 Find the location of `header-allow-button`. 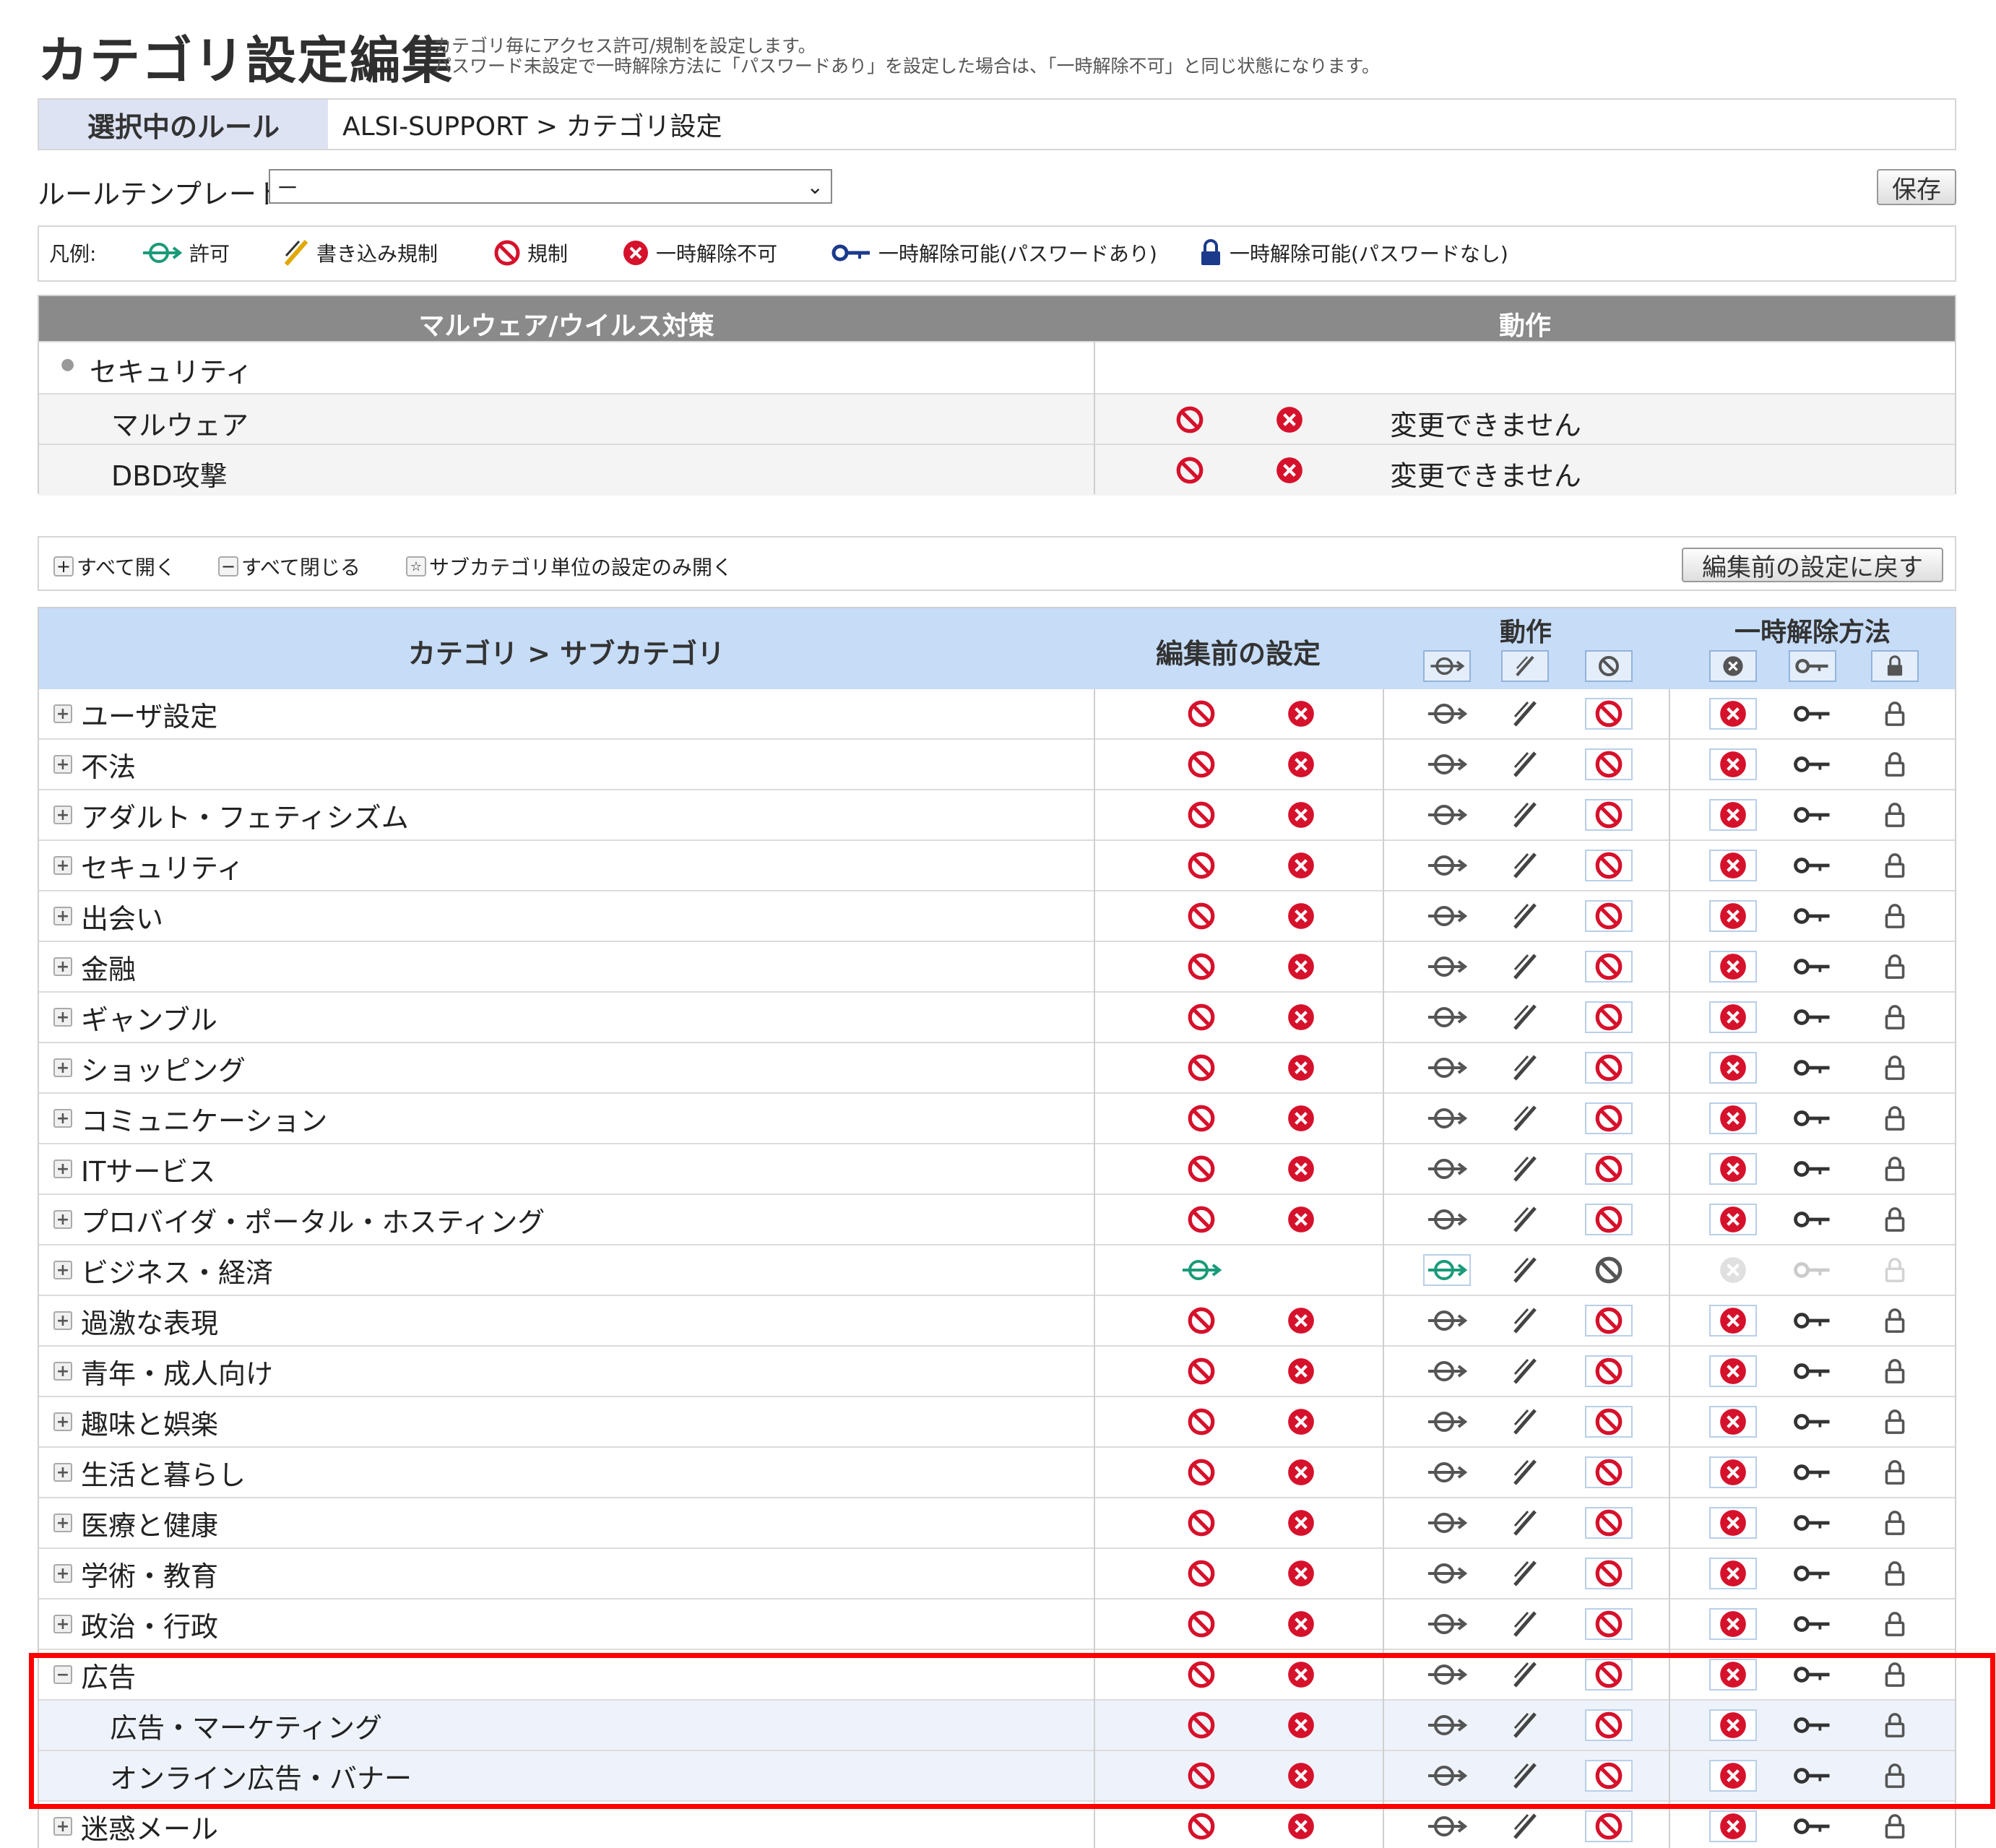

header-allow-button is located at coordinates (1447, 666).